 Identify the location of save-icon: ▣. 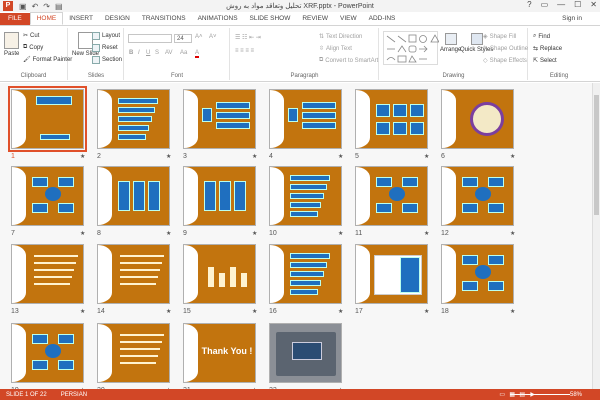
(23, 6).